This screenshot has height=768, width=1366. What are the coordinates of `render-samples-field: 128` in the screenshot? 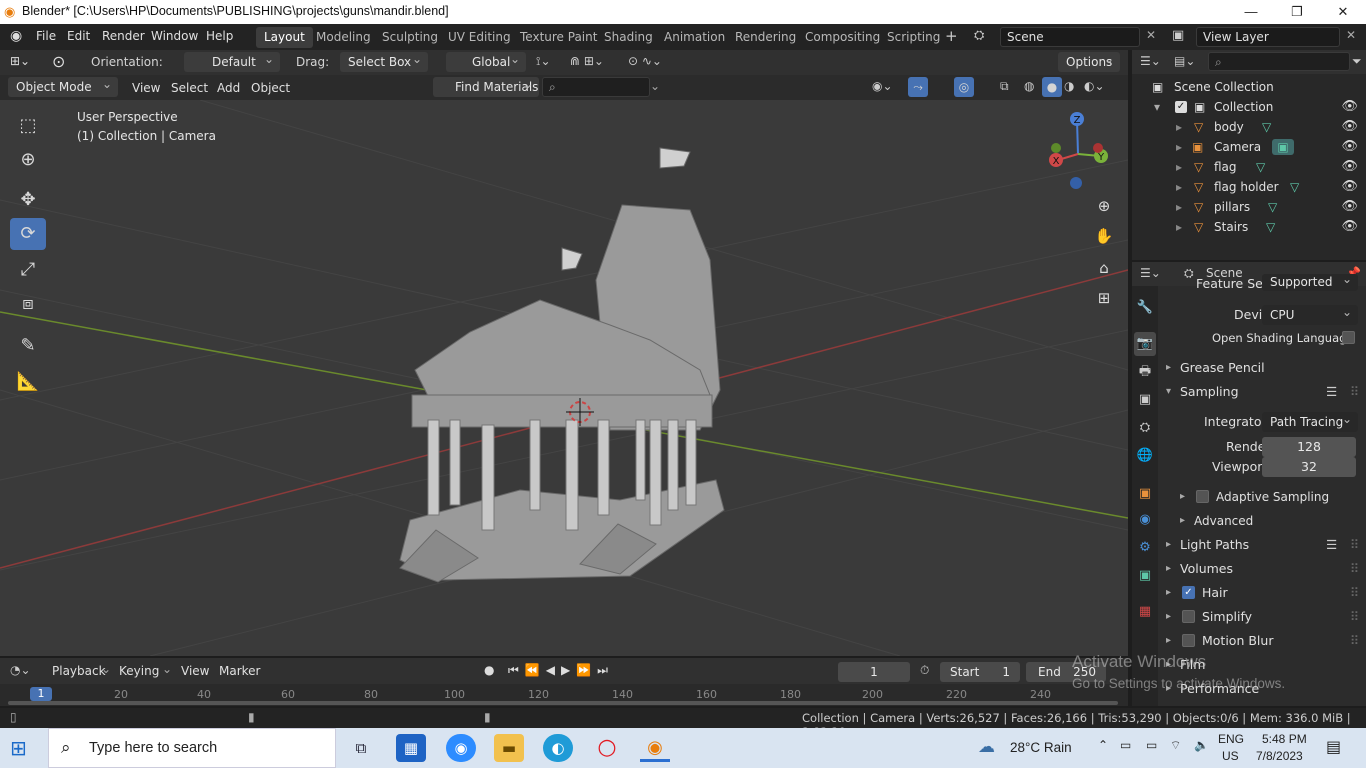 It's located at (1309, 447).